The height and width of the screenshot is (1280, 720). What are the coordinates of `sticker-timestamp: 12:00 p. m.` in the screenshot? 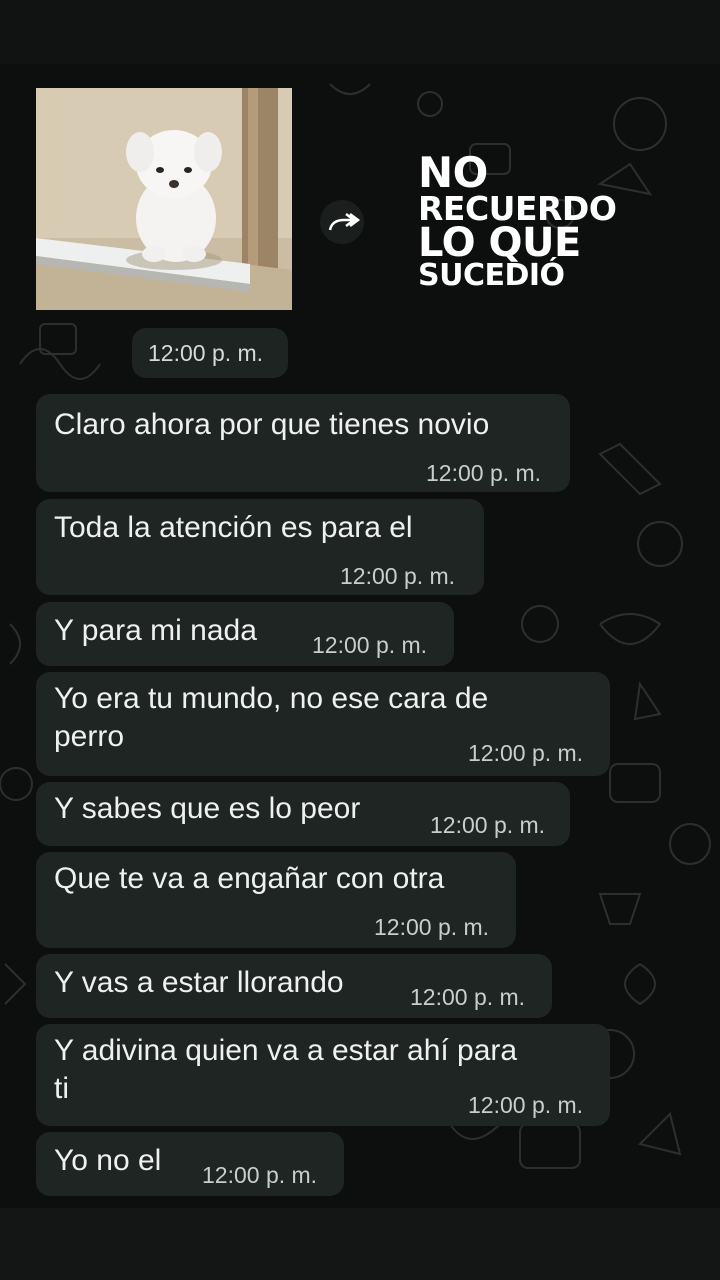 It's located at (210, 353).